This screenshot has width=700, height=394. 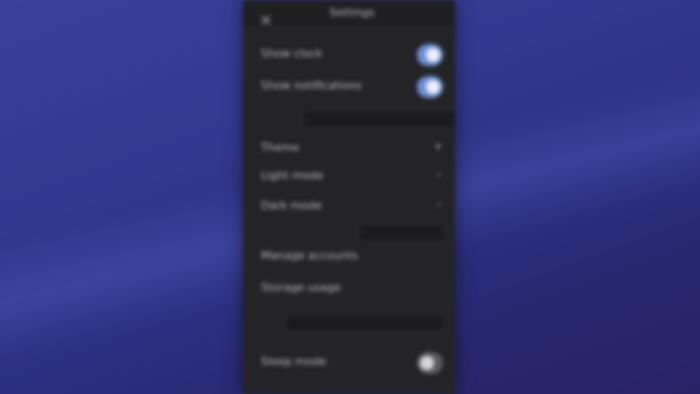 I want to click on setting-row-show-clock: Show clock, so click(x=349, y=55).